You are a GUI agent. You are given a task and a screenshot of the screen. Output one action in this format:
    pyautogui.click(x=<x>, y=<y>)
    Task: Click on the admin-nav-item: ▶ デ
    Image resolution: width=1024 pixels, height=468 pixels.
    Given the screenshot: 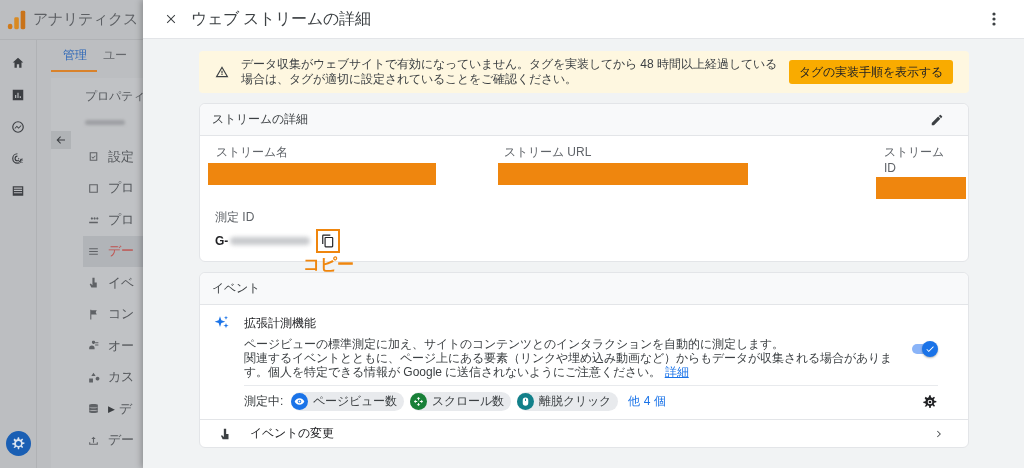 What is the action you would take?
    pyautogui.click(x=113, y=409)
    